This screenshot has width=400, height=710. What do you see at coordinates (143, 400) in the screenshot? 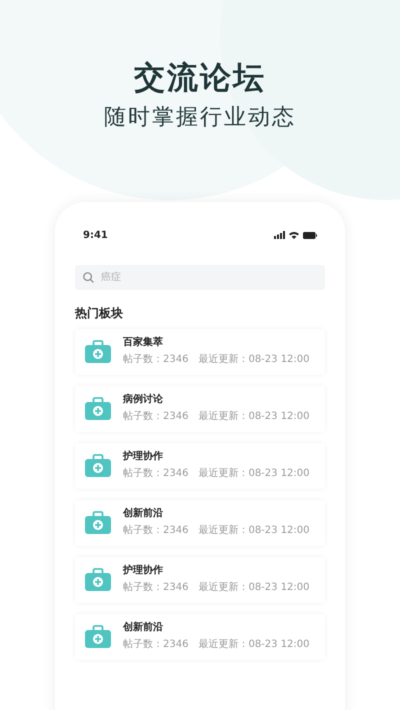
I see `forum-name: 病例讨论` at bounding box center [143, 400].